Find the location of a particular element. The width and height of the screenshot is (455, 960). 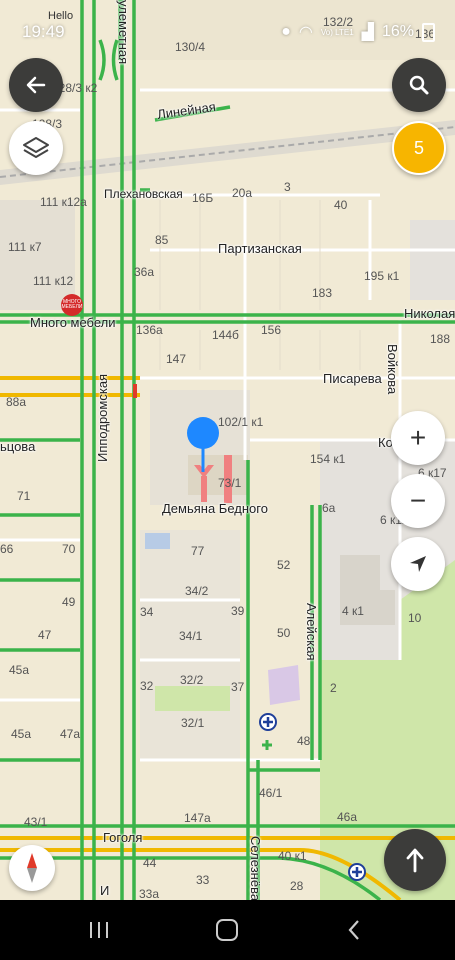

search-icon is located at coordinates (419, 85).